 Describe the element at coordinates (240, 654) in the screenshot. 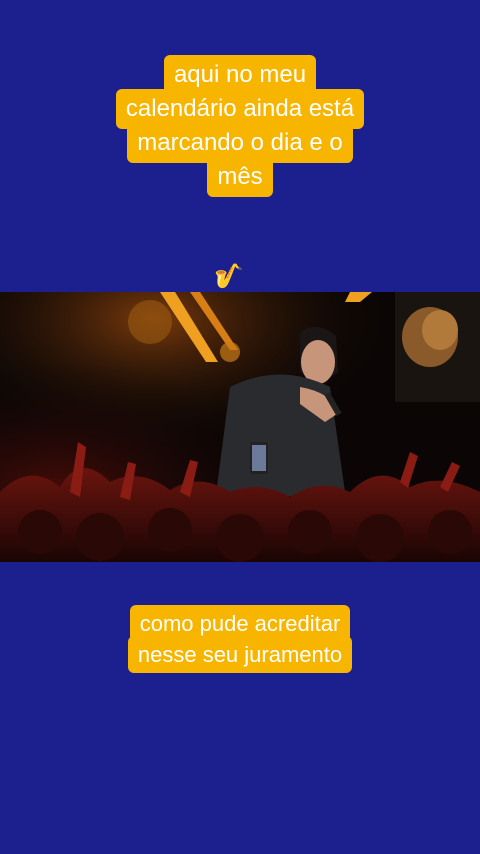

I see `bottom-caption-line-2: nesse seu juramento` at that location.